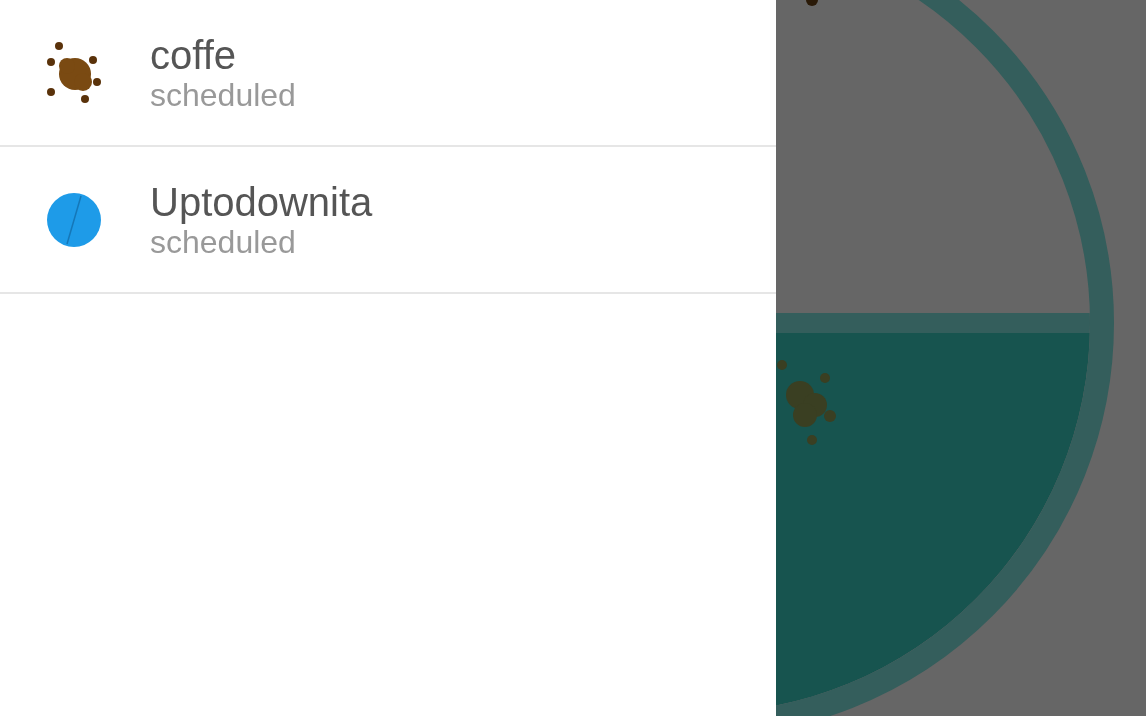 The width and height of the screenshot is (1146, 716). I want to click on item-title: coffe, so click(193, 54).